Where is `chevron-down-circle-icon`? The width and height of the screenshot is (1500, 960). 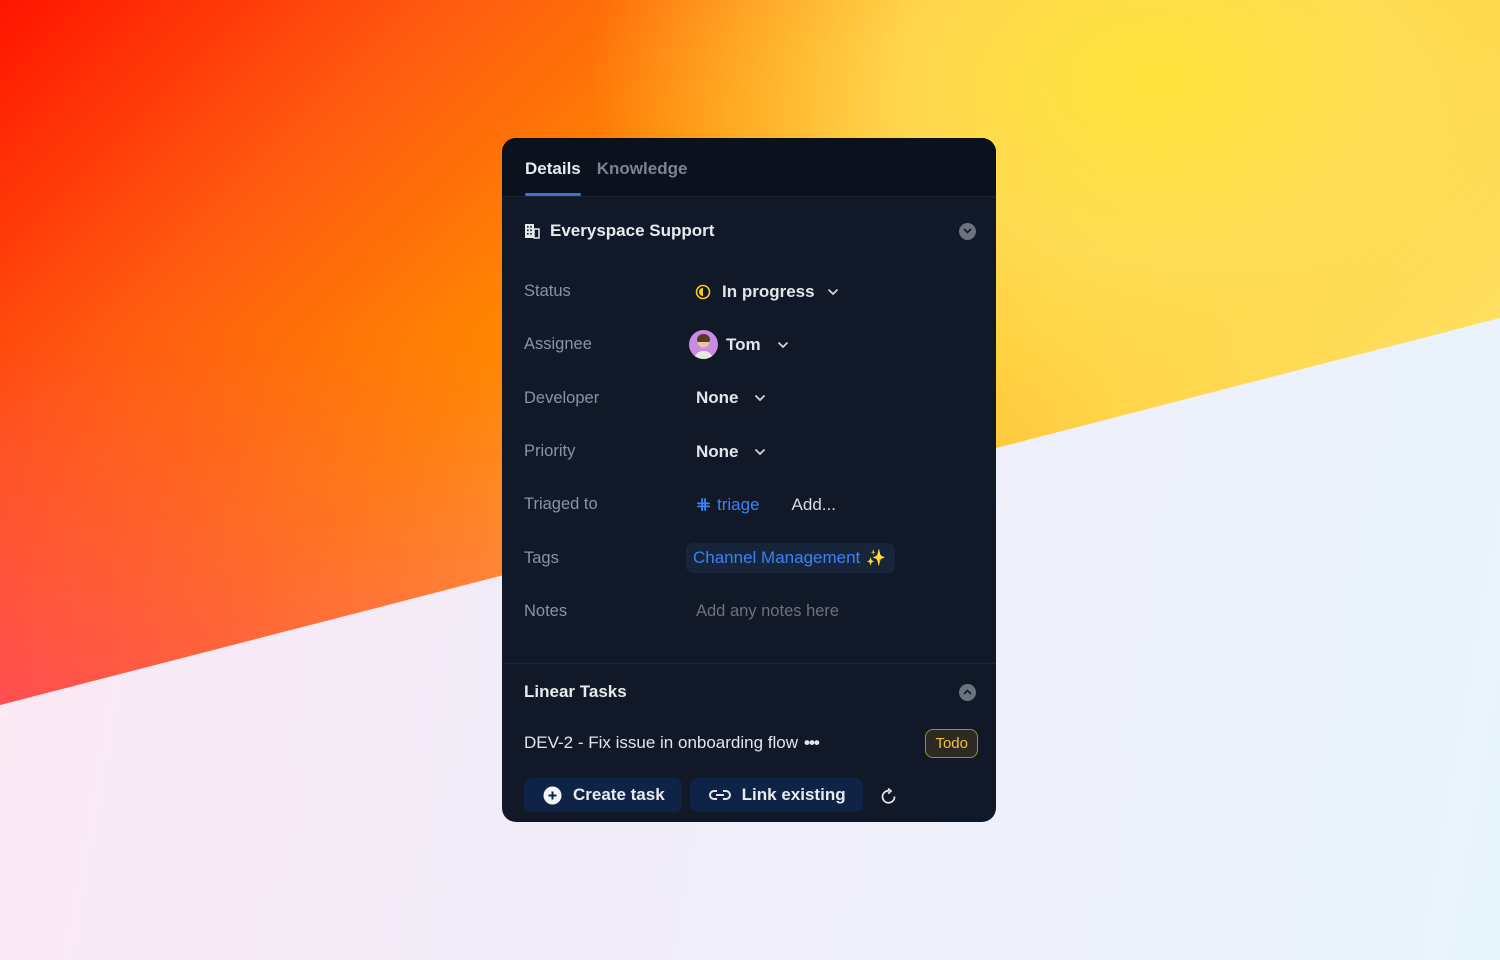 chevron-down-circle-icon is located at coordinates (967, 231).